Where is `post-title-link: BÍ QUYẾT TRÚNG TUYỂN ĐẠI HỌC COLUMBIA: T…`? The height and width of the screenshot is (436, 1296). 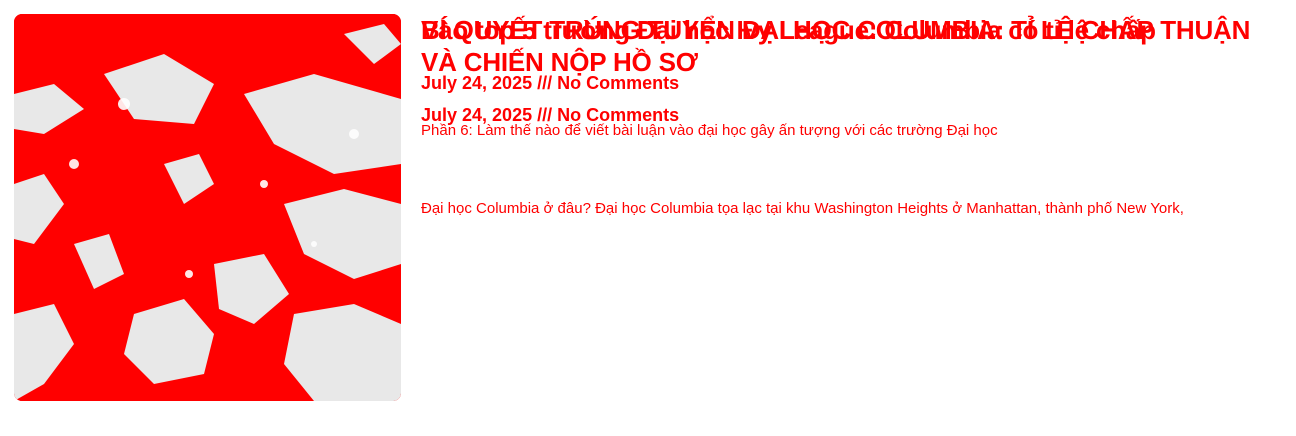
post-title-link: BÍ QUYẾT TRÚNG TUYỂN ĐẠI HỌC COLUMBIA: T… is located at coordinates (835, 46).